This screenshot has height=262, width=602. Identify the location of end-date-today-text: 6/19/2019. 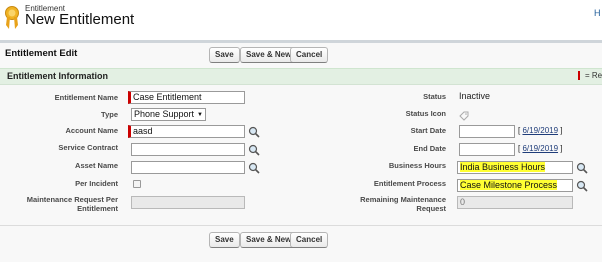
(540, 148).